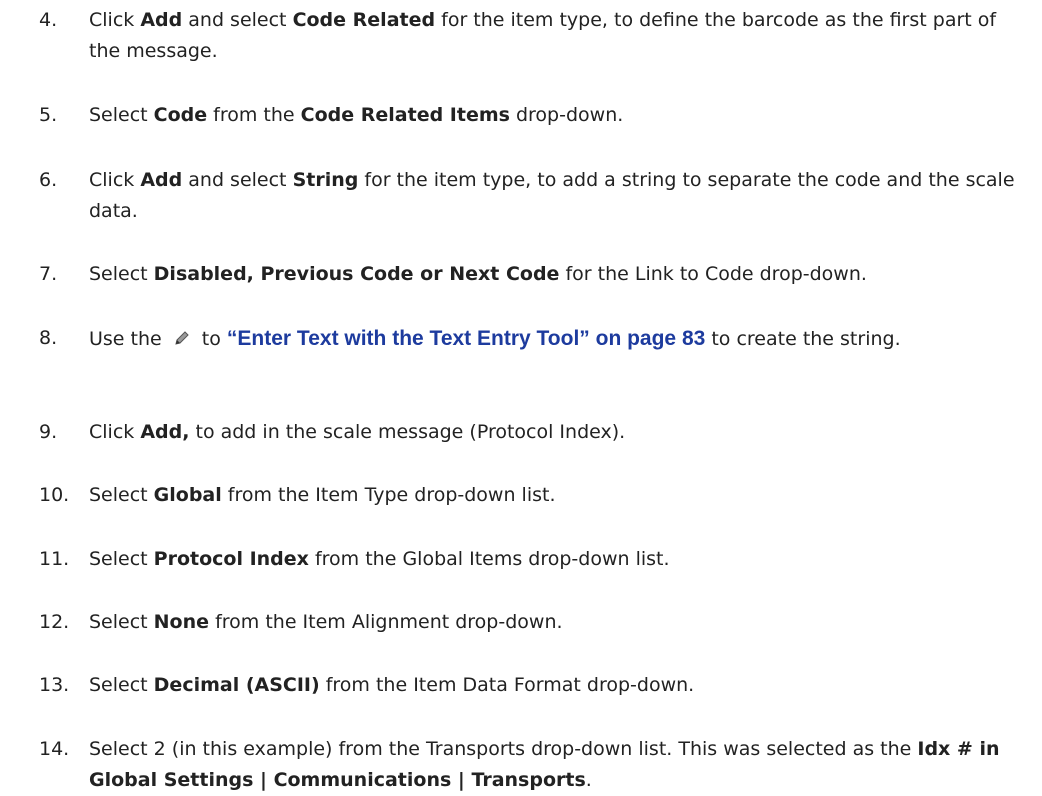 This screenshot has height=796, width=1042. I want to click on step-text-run: from the Global Items drop-down list., so click(489, 559).